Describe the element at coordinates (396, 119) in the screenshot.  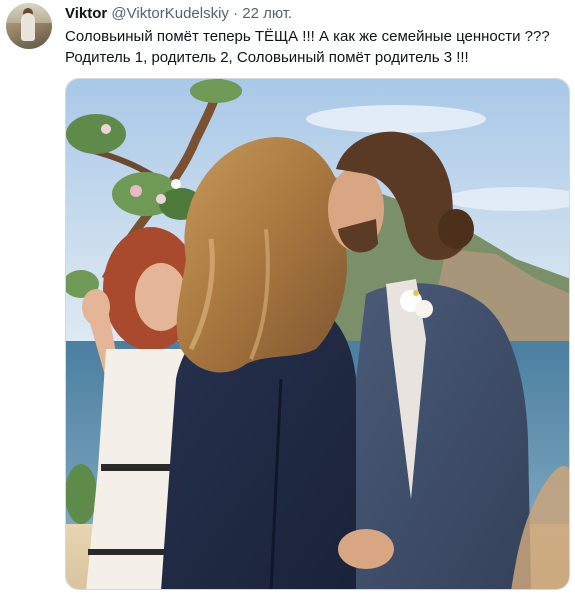
I see `cloud` at that location.